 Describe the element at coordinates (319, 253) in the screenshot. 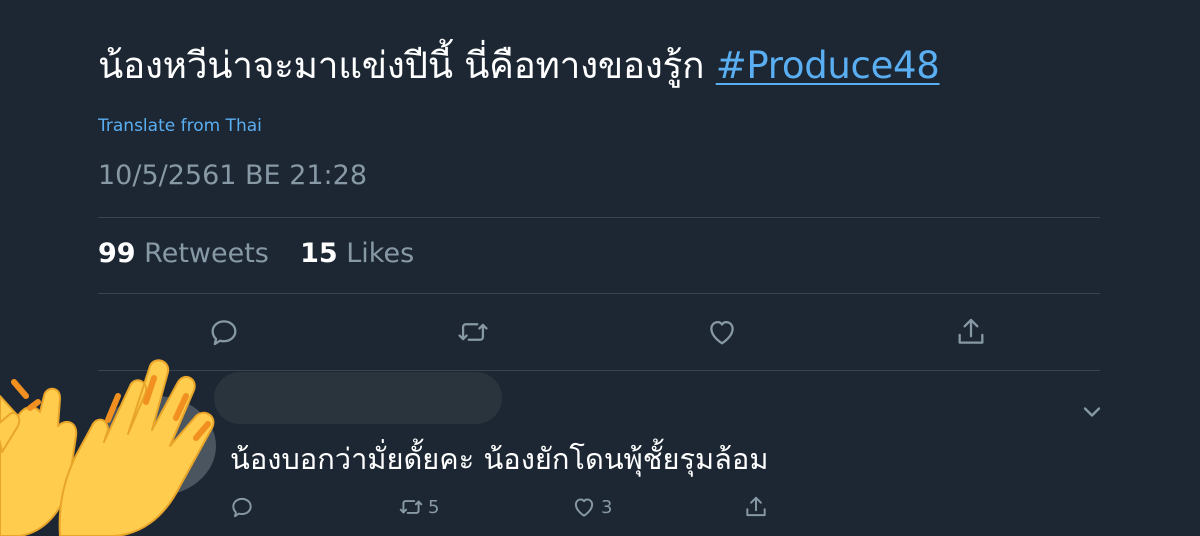

I see `likes-count: 15` at that location.